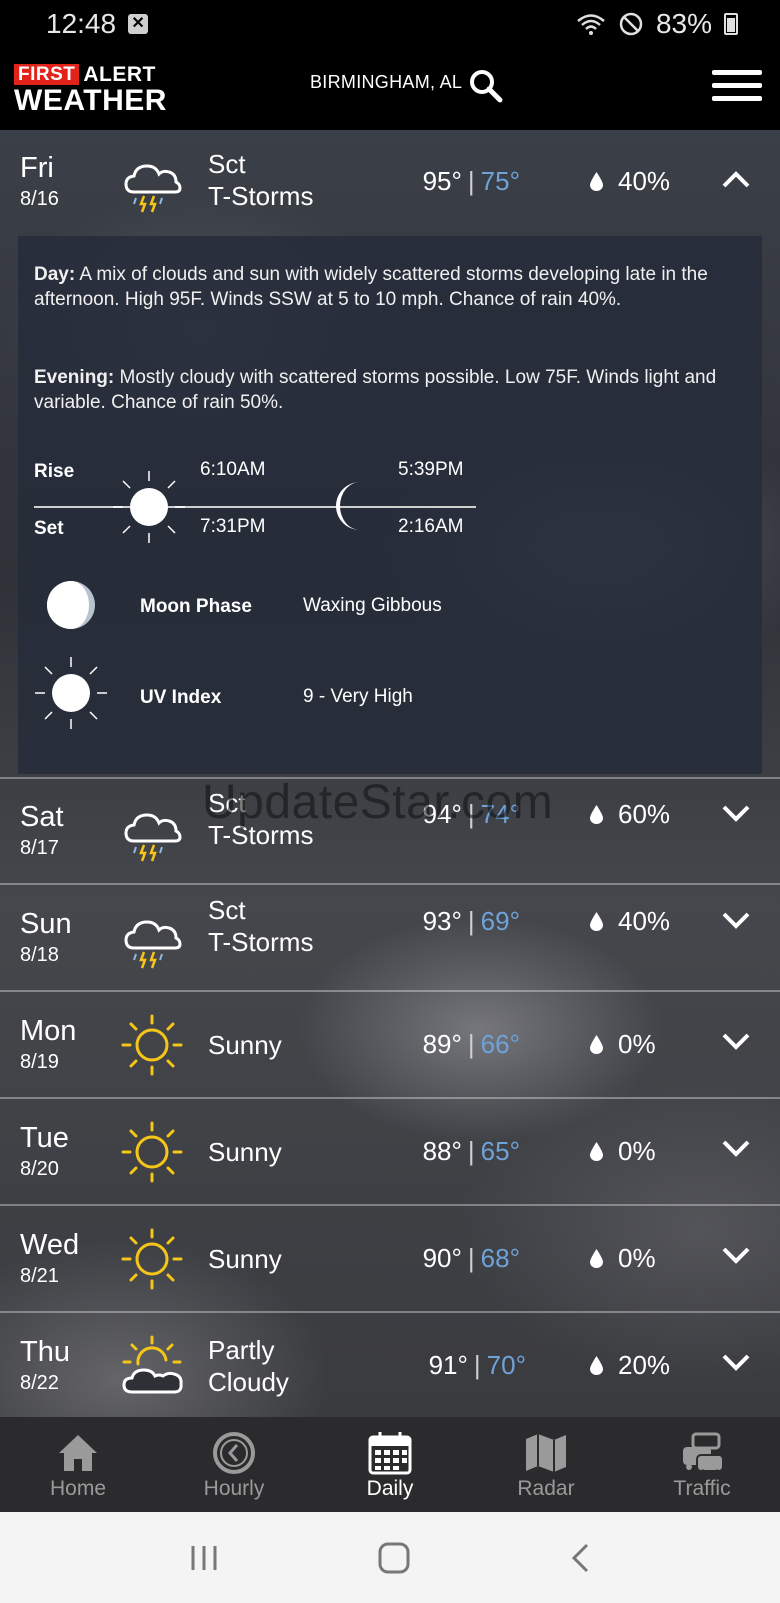  I want to click on nav-traffic: Traffic, so click(702, 1464).